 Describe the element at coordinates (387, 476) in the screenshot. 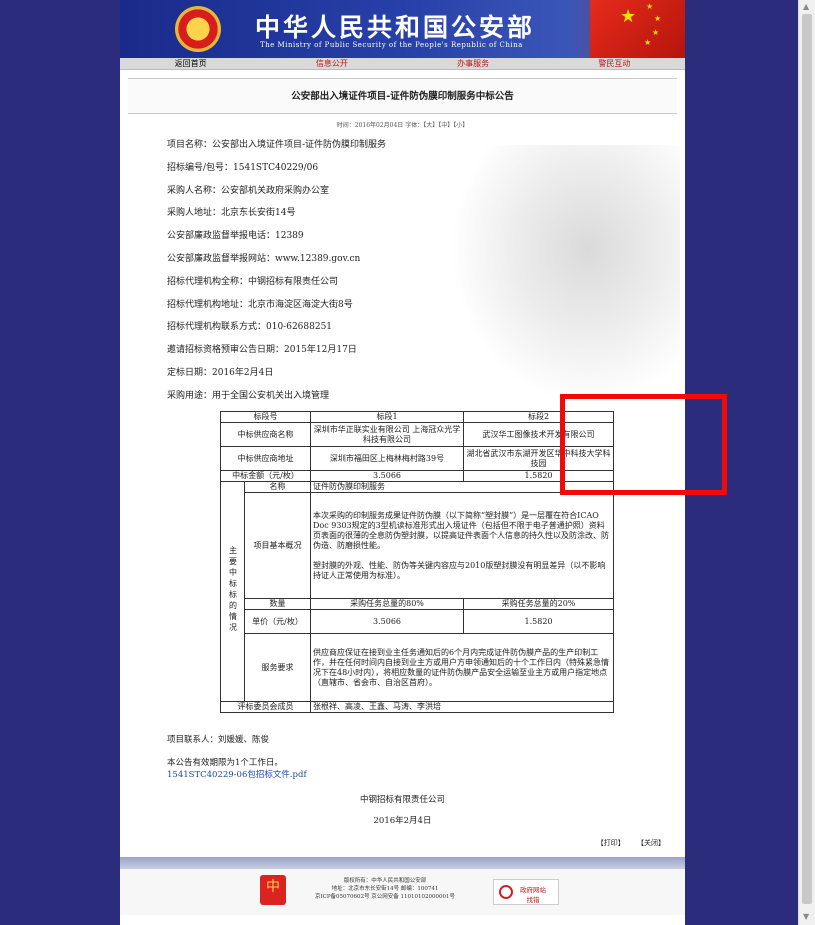

I see `lot1-amount: 3.5066` at that location.